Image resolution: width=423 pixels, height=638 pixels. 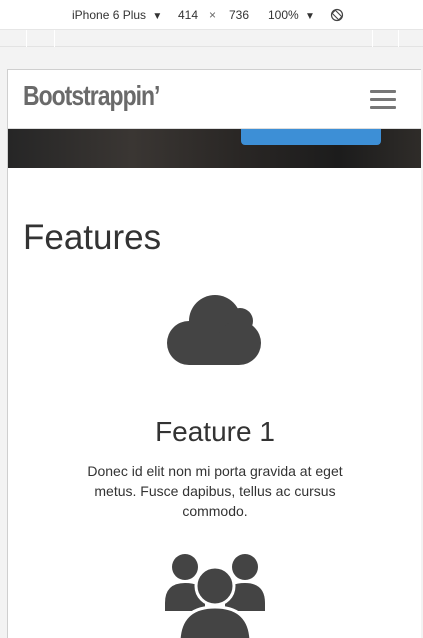 I want to click on hero-button, so click(x=311, y=137).